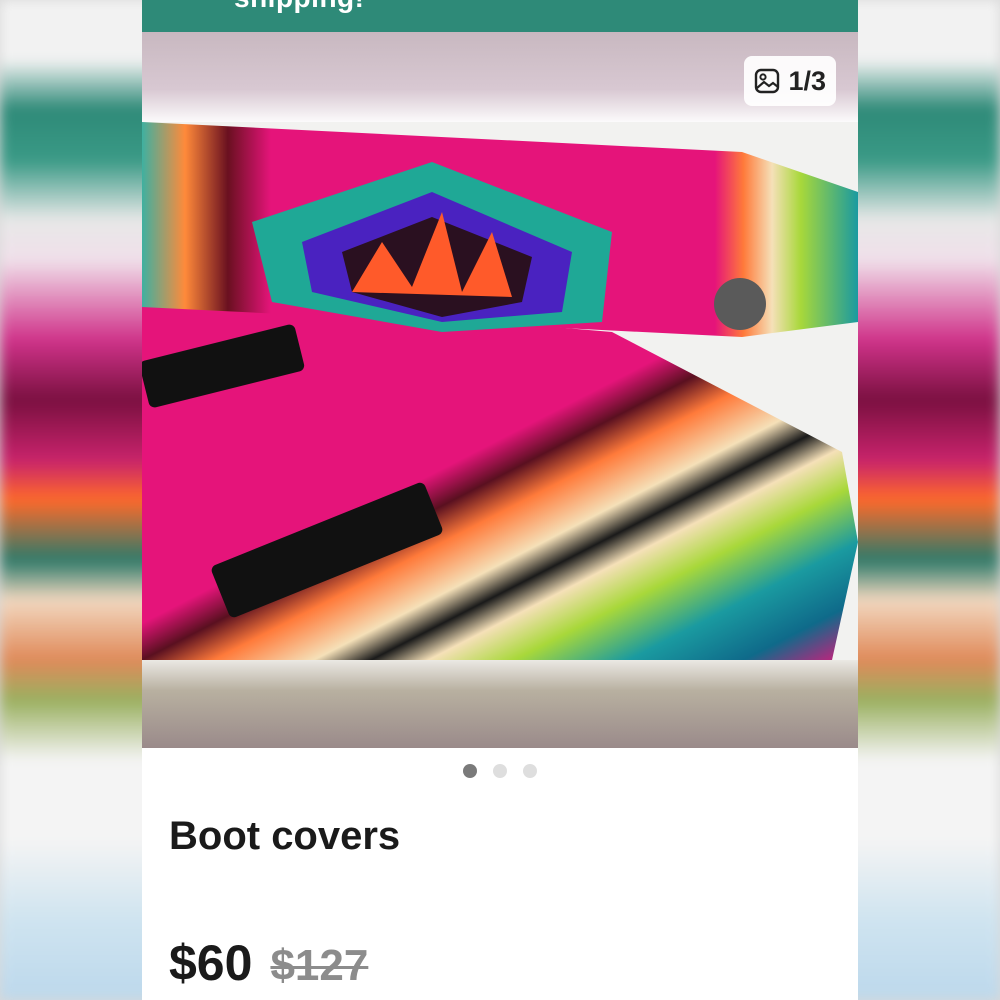 The height and width of the screenshot is (1000, 1000). What do you see at coordinates (285, 836) in the screenshot?
I see `listing-title: Boot covers` at bounding box center [285, 836].